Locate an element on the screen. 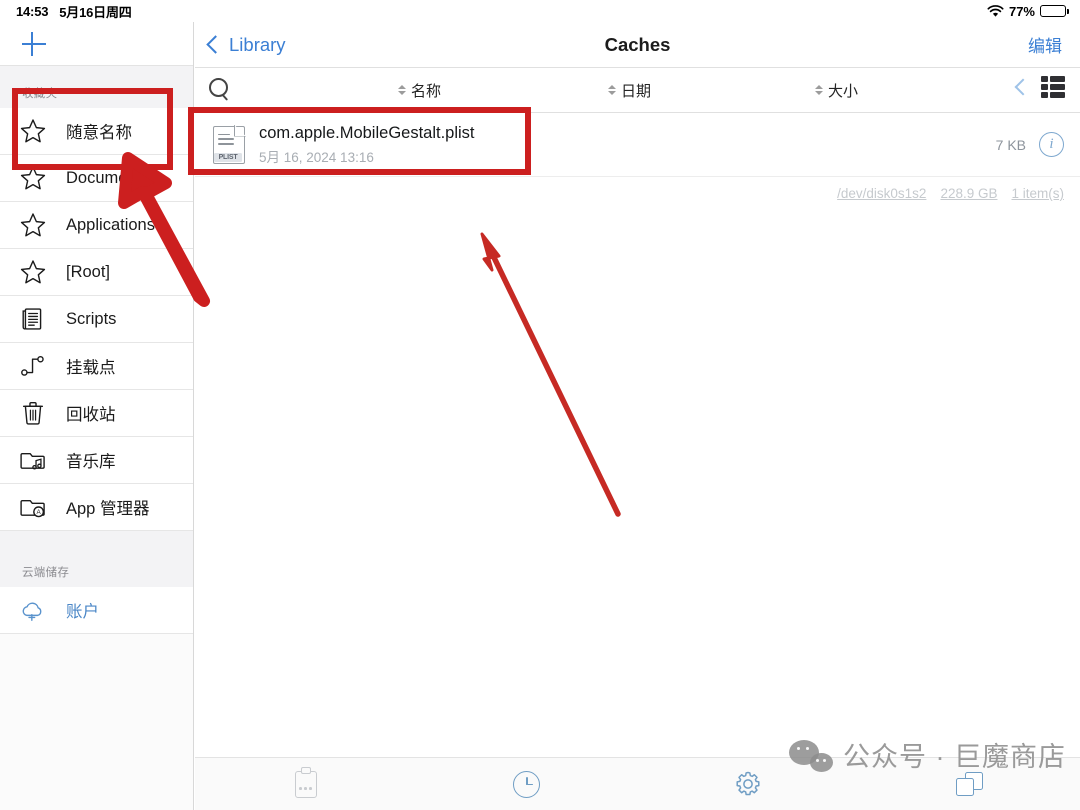 The image size is (1080, 810). info-circle-icon: i is located at coordinates (1051, 144).